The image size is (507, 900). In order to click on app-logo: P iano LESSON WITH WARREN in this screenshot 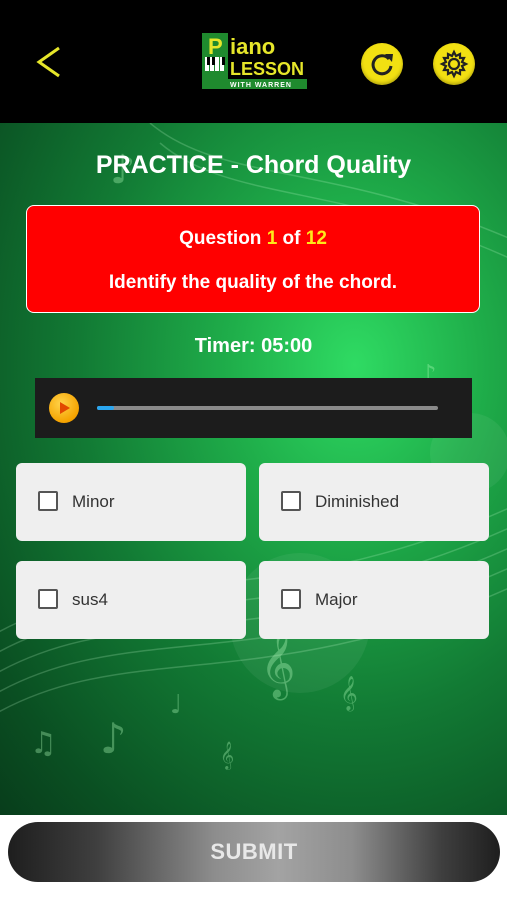, I will do `click(255, 61)`.